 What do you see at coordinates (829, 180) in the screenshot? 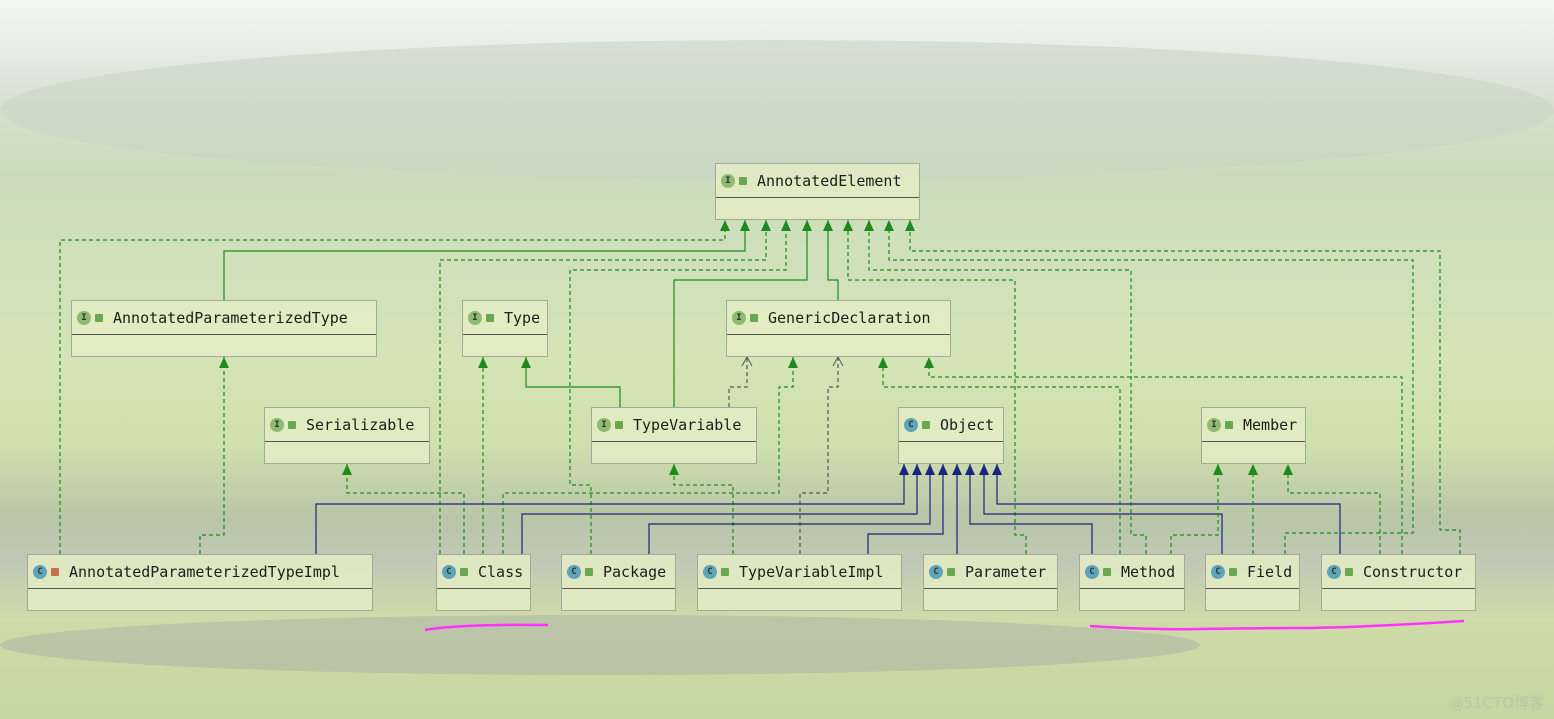
I see `node-name: AnnotatedElement` at bounding box center [829, 180].